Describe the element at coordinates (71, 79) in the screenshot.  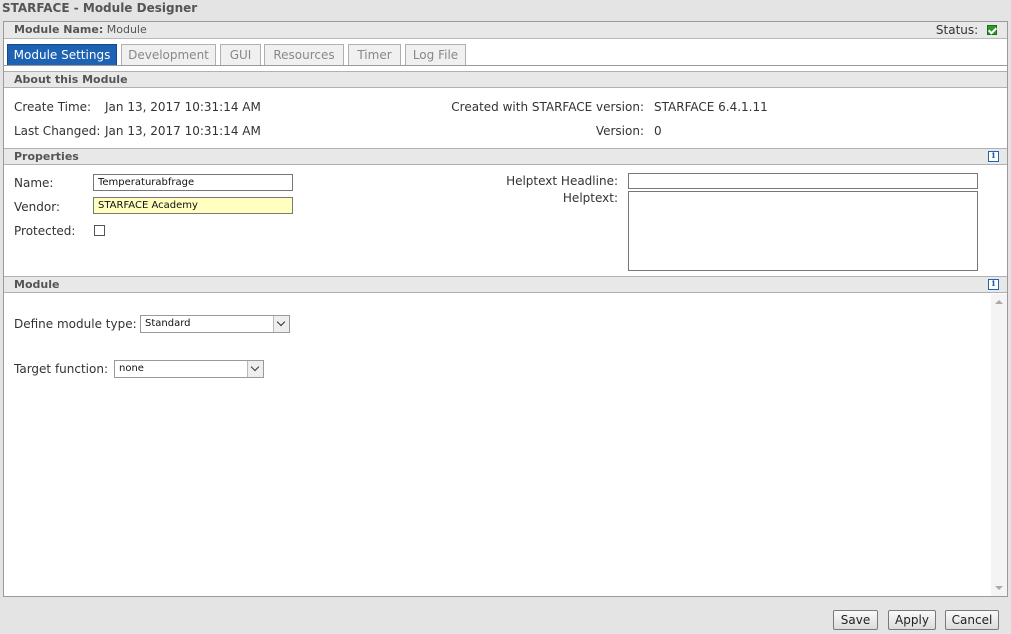
I see `about-section-title: About this Module` at that location.